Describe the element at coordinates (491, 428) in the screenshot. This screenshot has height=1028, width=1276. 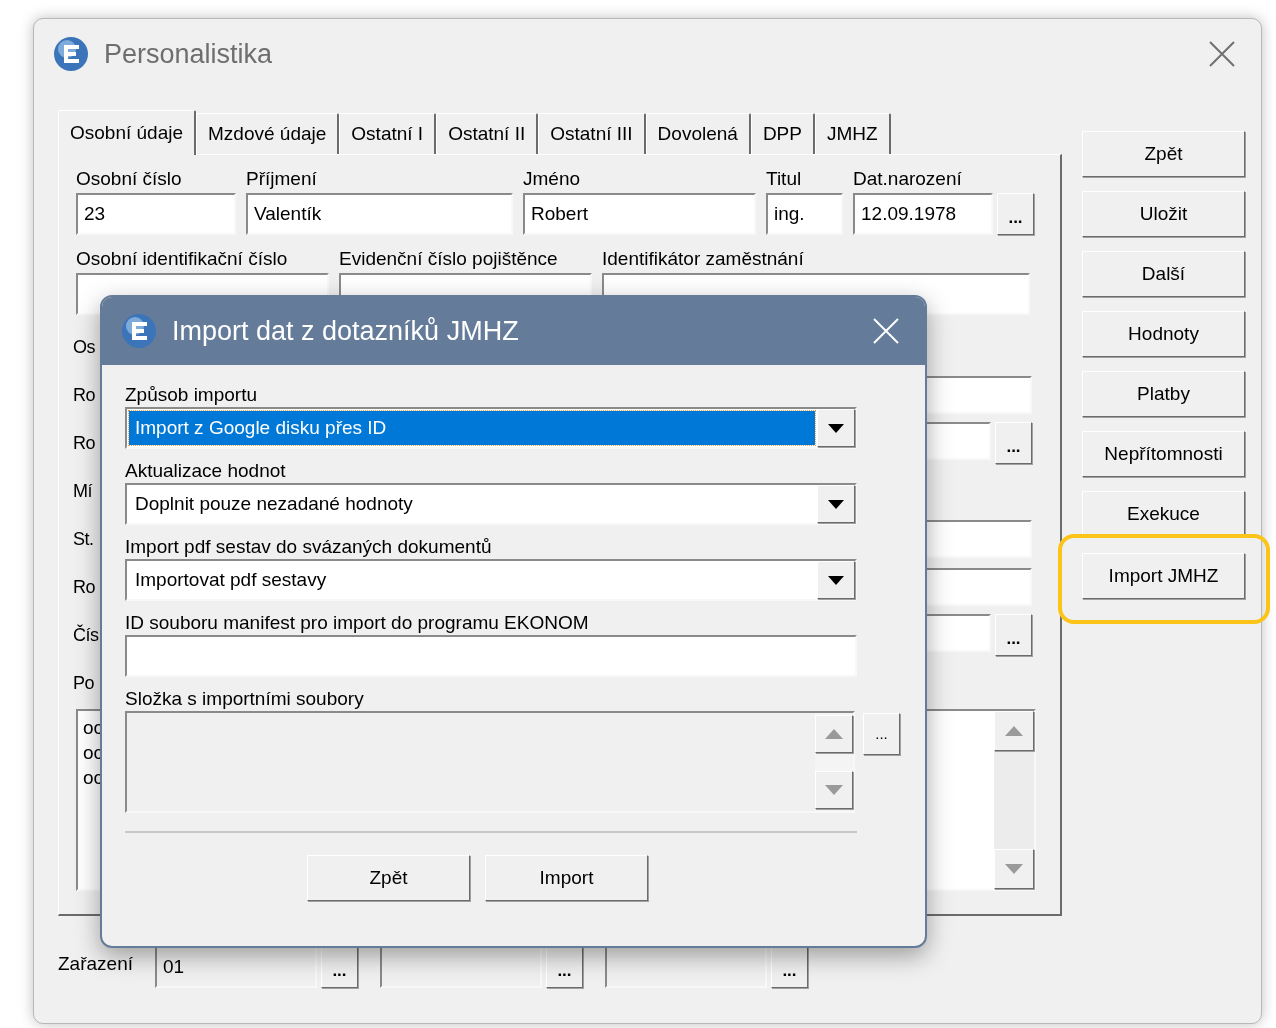
I see `dropdown: Import z Google disku přes ID` at that location.